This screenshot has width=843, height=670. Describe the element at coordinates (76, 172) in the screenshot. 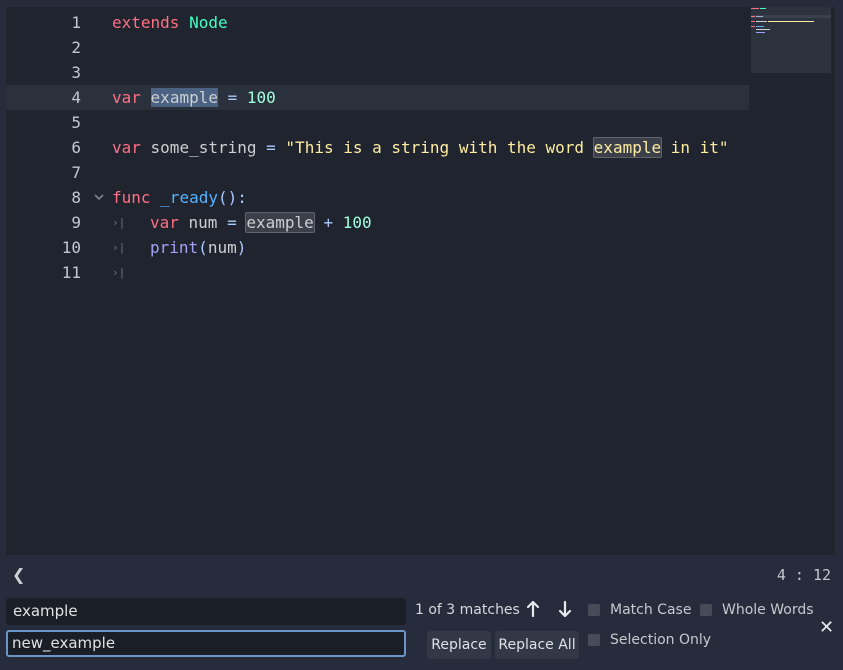

I see `line-number: 7` at that location.